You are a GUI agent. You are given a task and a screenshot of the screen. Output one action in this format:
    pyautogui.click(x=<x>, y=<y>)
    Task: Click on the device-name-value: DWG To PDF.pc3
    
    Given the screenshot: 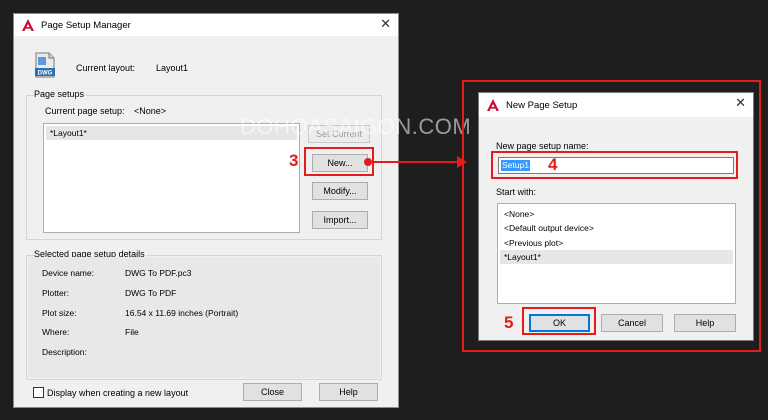 What is the action you would take?
    pyautogui.click(x=158, y=273)
    